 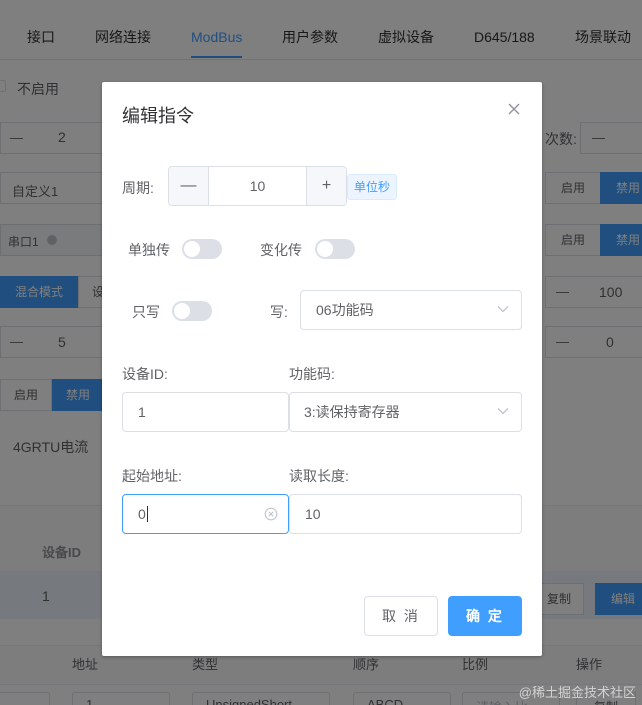 I want to click on single-send-switch, so click(x=202, y=249).